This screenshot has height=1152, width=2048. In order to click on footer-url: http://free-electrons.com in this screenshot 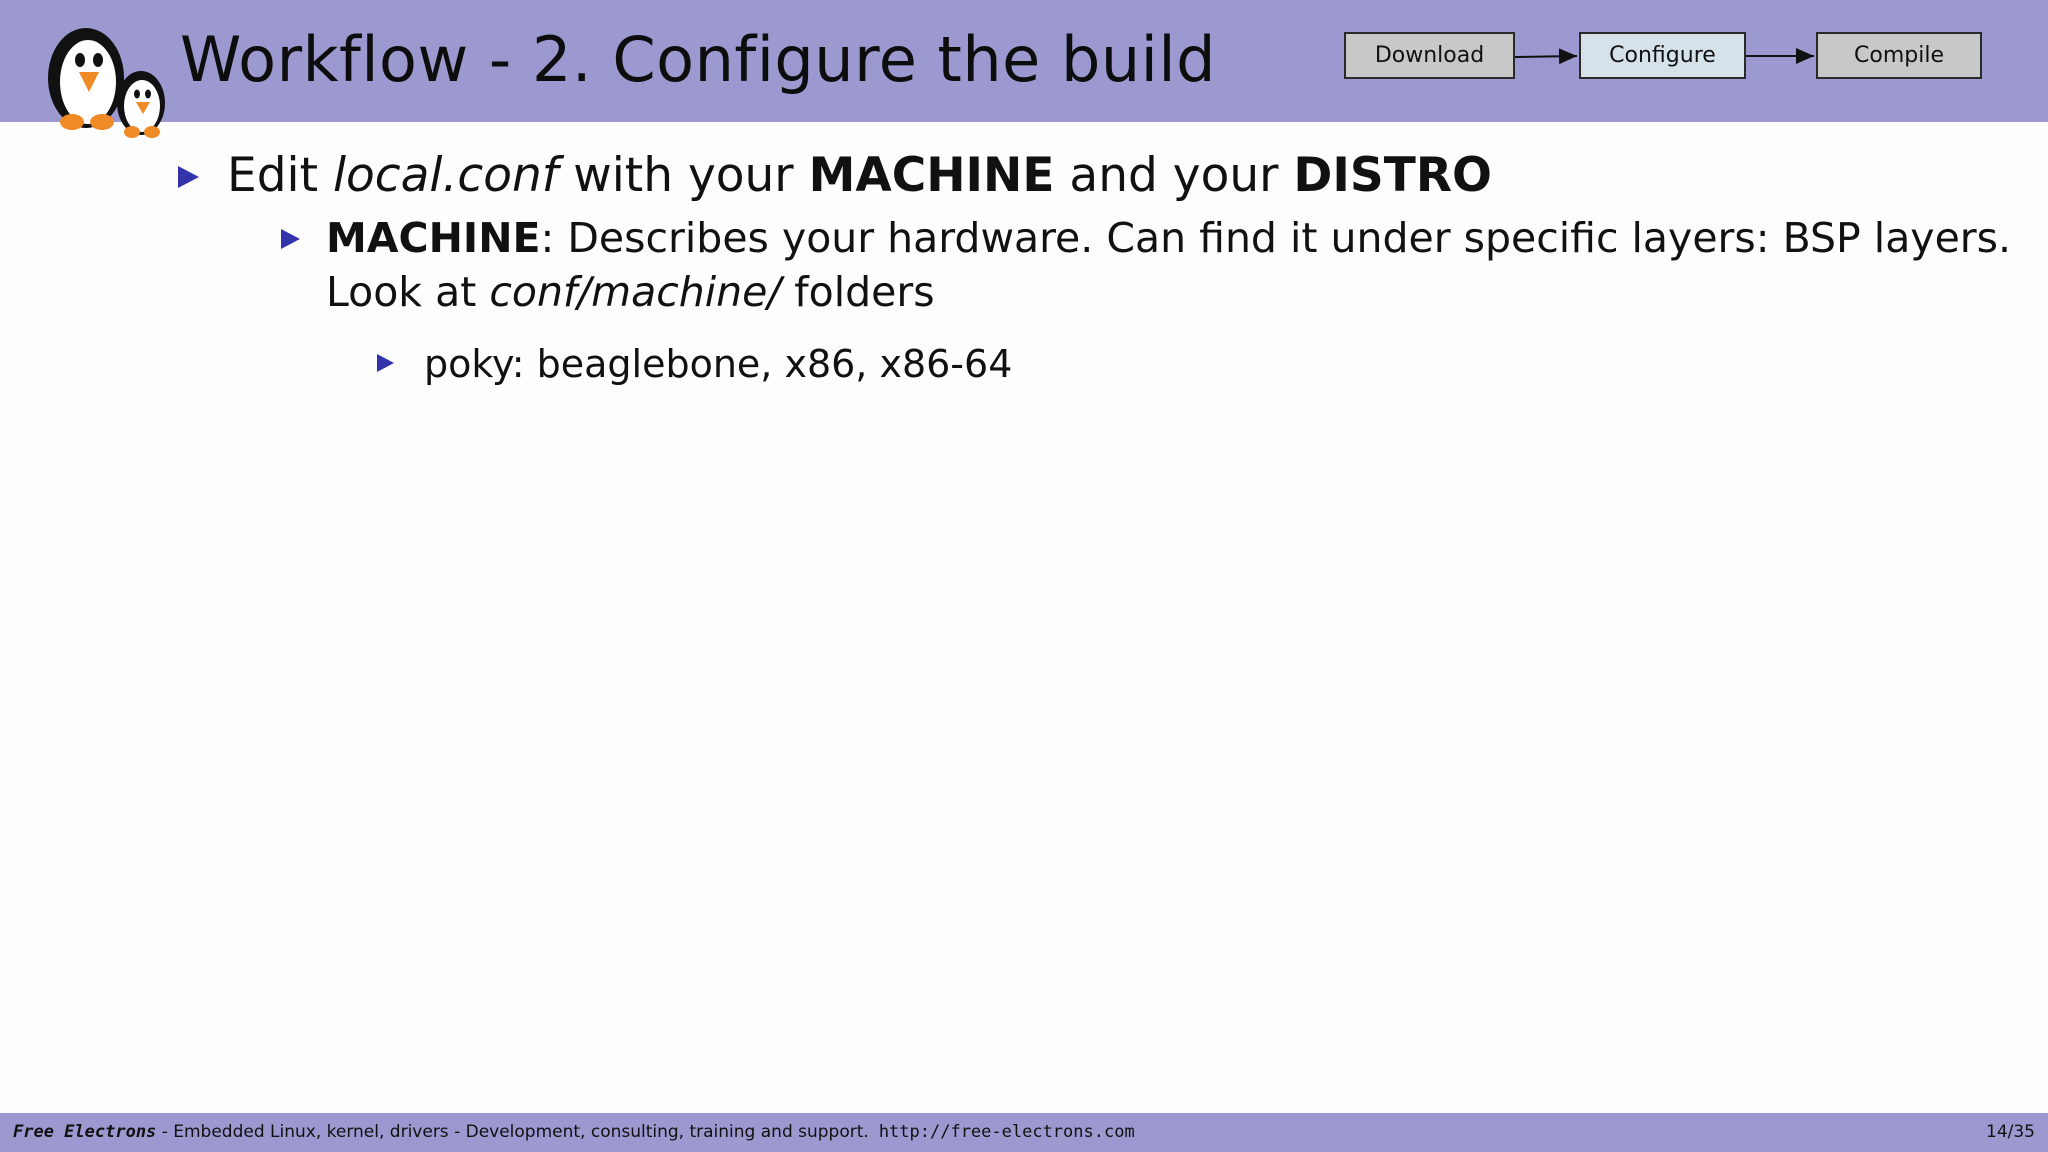, I will do `click(1006, 1132)`.